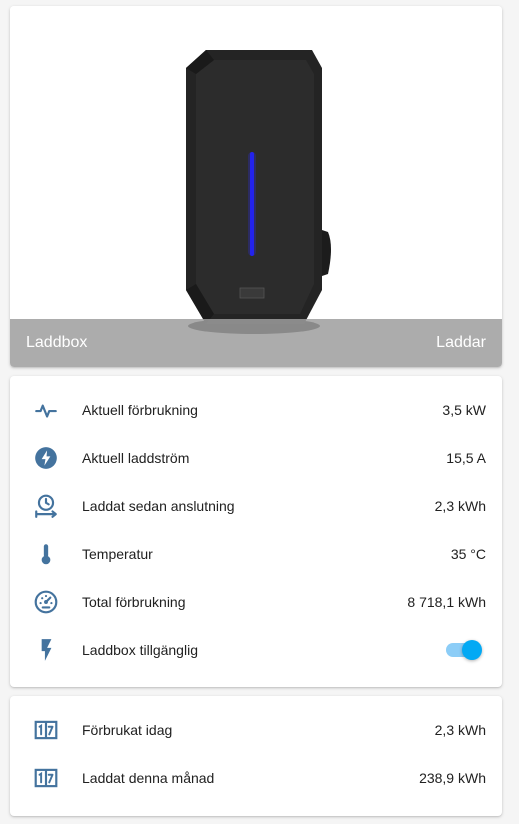 The image size is (519, 824). I want to click on statistic-row-today: Förbrukat idag 2,3 kWh, so click(256, 730).